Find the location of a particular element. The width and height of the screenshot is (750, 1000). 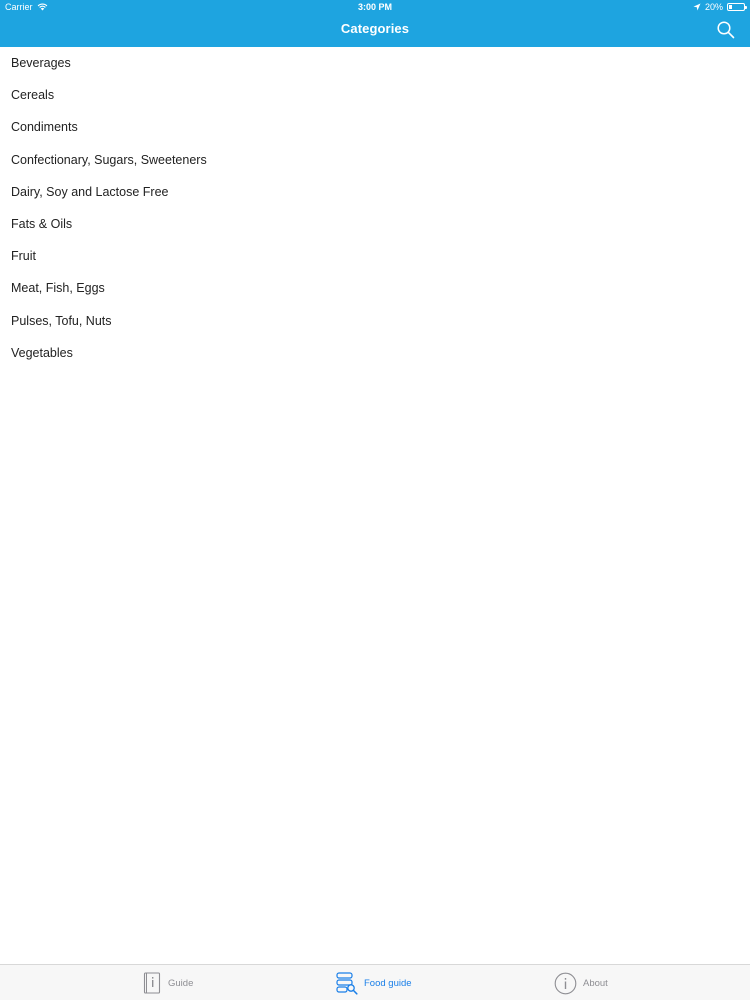

list-item: Dairy, Soy and Lactose Free is located at coordinates (375, 192).